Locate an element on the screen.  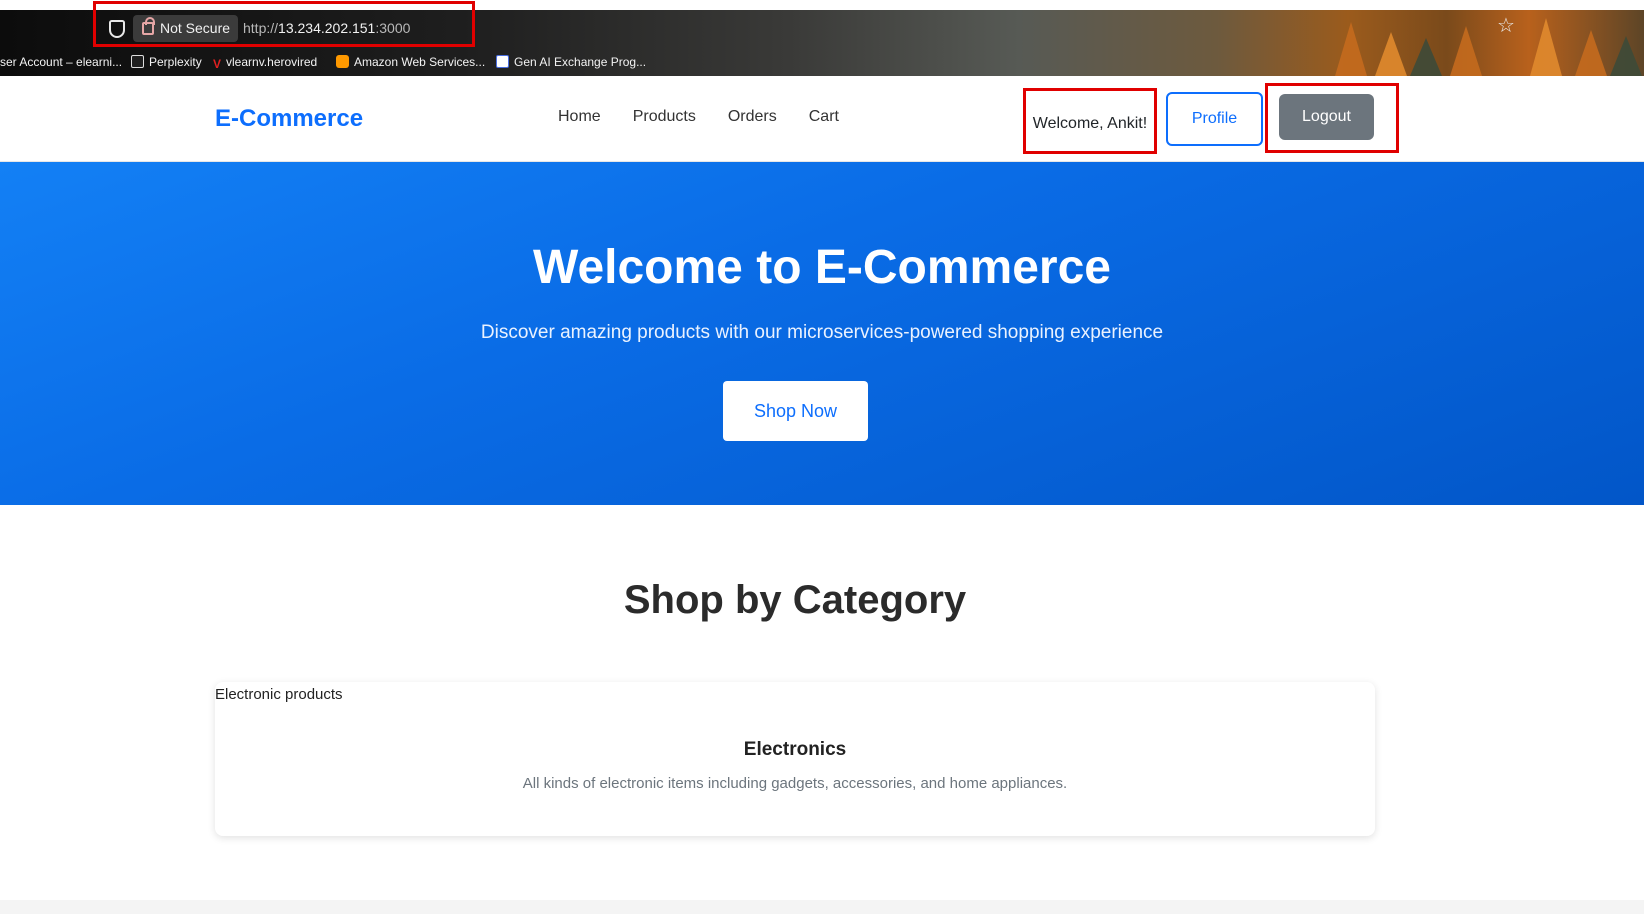
perplexity-icon is located at coordinates (137, 61).